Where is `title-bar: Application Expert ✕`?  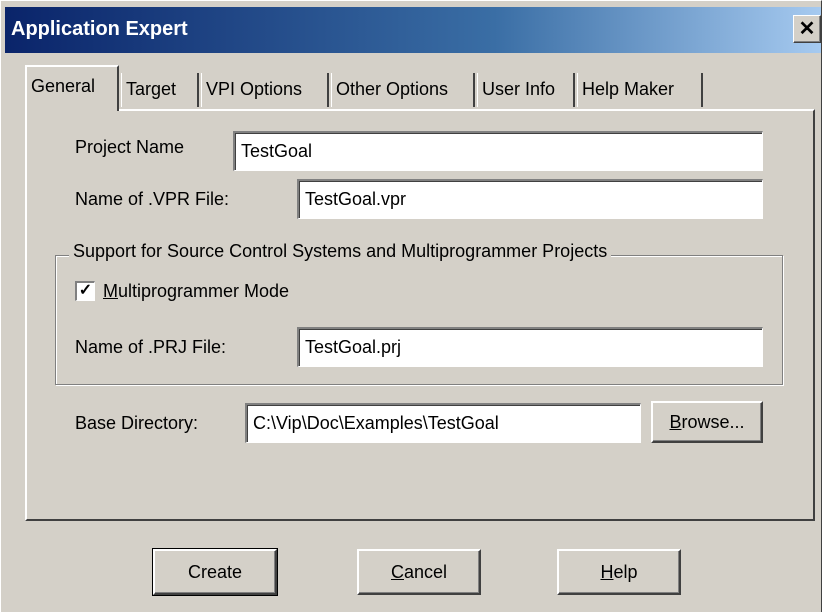 title-bar: Application Expert ✕ is located at coordinates (413, 30).